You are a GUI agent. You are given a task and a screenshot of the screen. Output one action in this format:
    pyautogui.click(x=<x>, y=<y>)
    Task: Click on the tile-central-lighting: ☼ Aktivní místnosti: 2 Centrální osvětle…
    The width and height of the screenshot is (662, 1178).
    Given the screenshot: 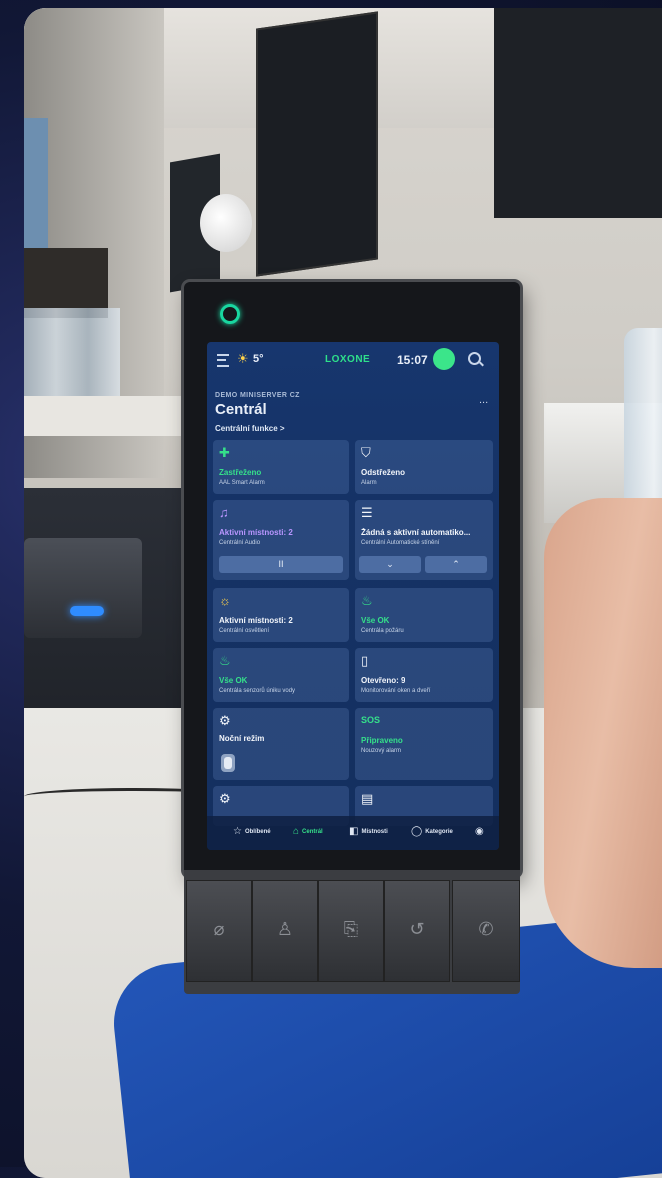 What is the action you would take?
    pyautogui.click(x=281, y=615)
    